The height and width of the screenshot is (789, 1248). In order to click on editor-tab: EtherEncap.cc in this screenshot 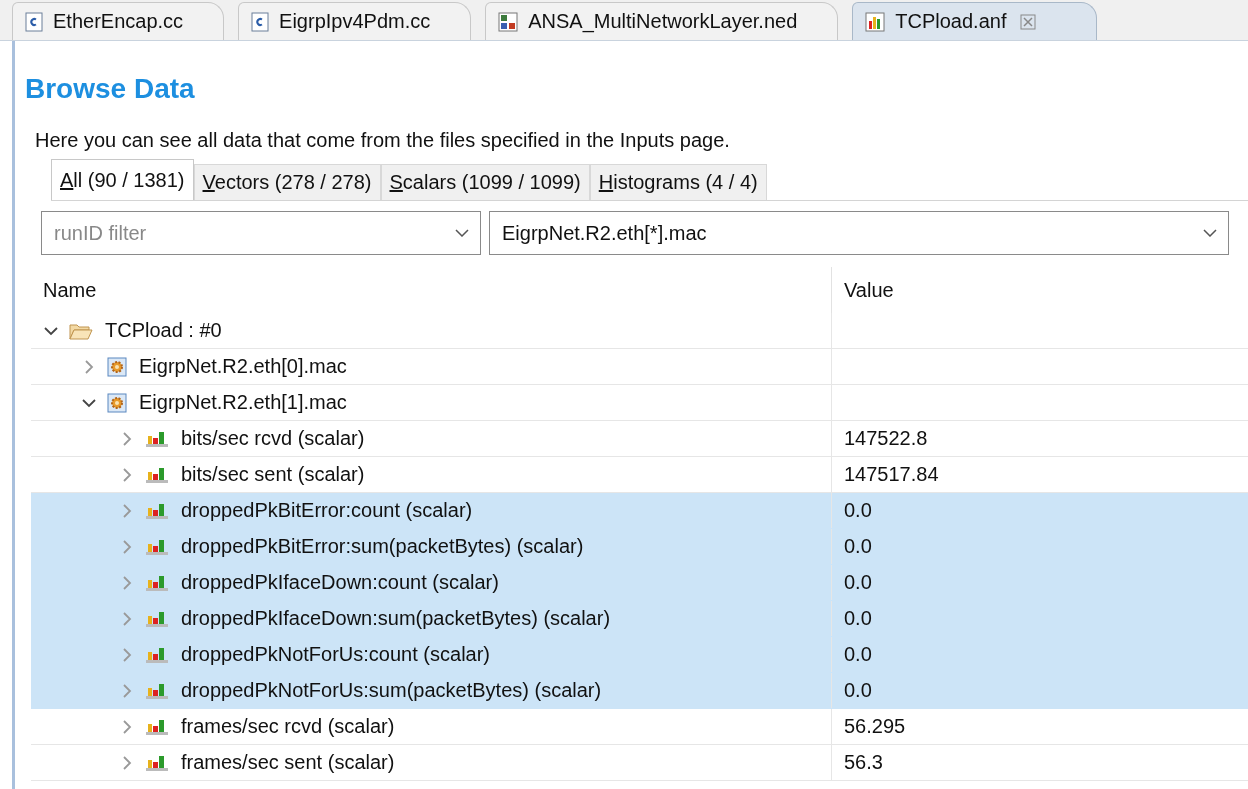, I will do `click(118, 21)`.